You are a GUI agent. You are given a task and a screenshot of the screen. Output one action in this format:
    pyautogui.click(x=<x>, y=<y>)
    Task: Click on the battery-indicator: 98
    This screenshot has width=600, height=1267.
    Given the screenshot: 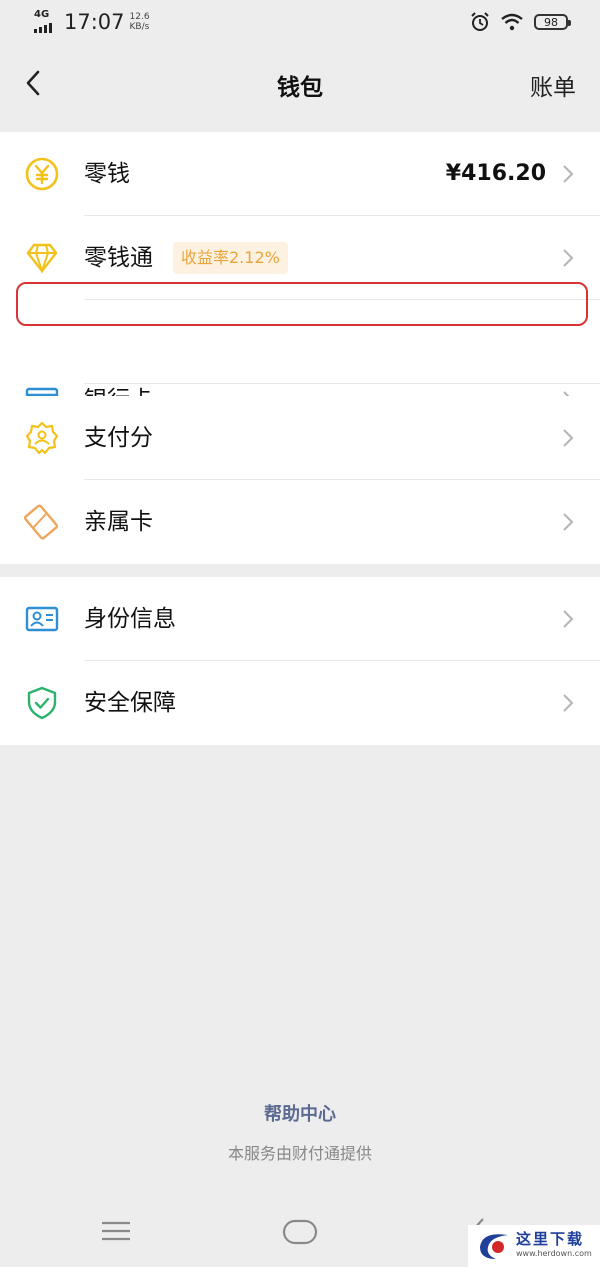 What is the action you would take?
    pyautogui.click(x=552, y=22)
    